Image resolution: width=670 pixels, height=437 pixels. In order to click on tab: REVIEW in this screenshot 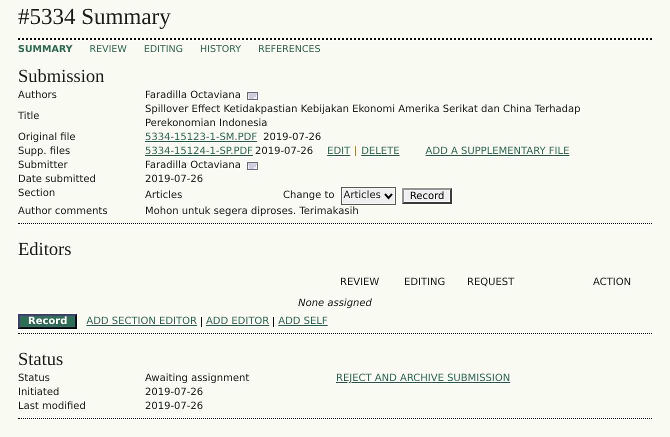, I will do `click(108, 49)`.